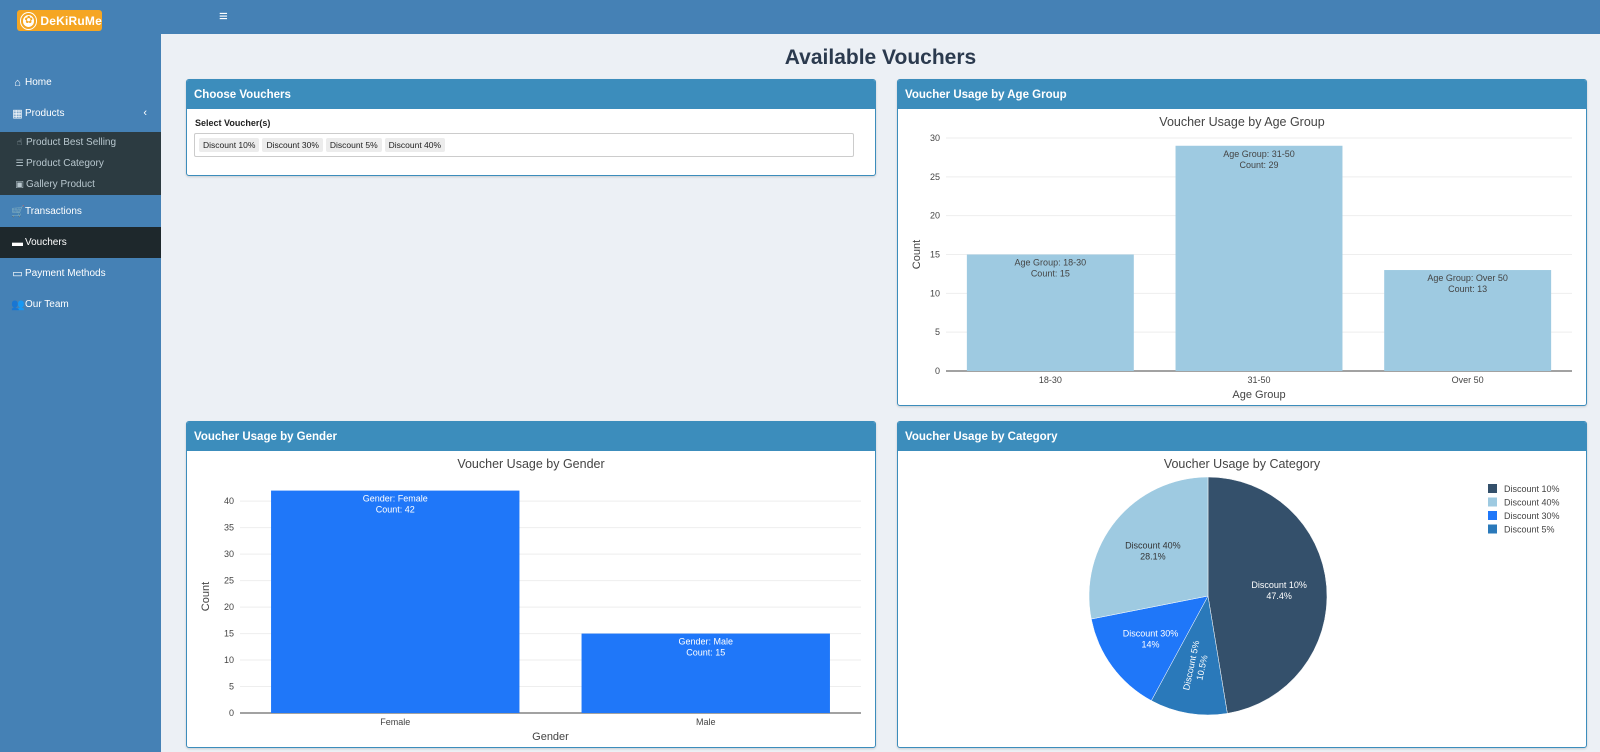 This screenshot has height=752, width=1600. Describe the element at coordinates (530, 464) in the screenshot. I see `chart-title: Voucher Usage by Gender` at that location.